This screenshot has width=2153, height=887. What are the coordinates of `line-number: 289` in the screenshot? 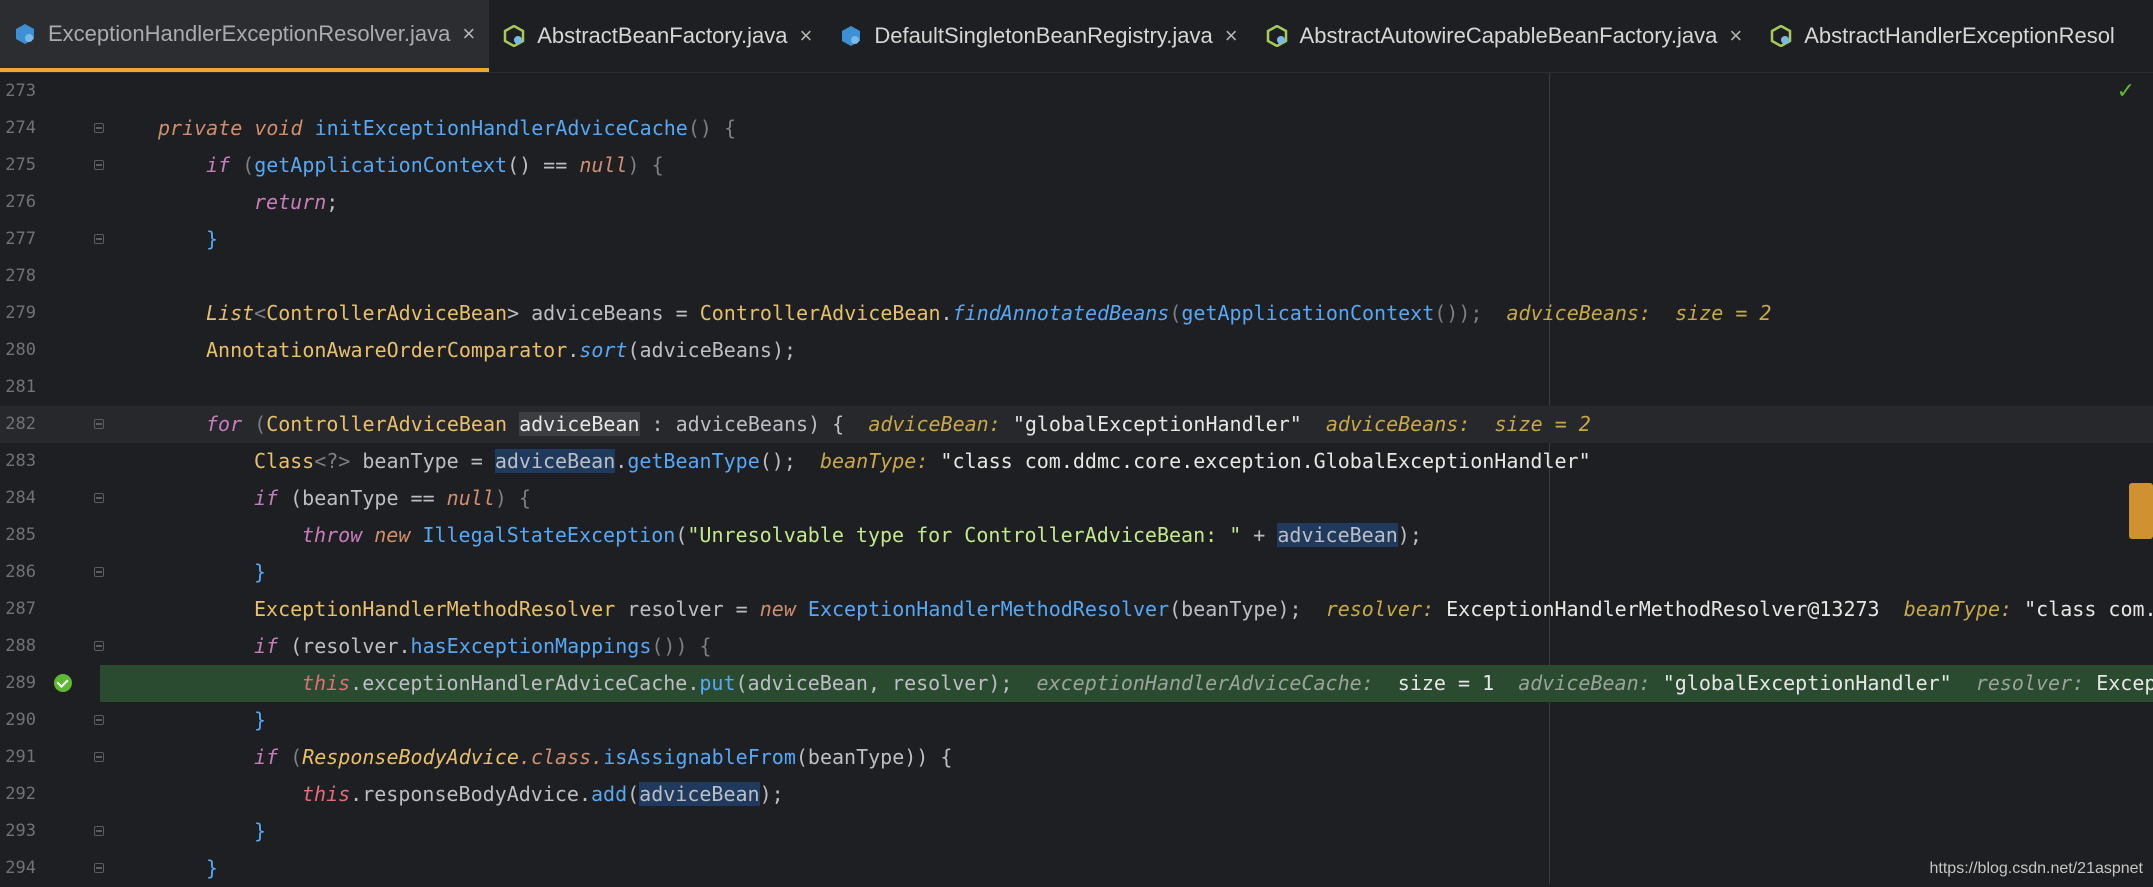 It's located at (20, 683).